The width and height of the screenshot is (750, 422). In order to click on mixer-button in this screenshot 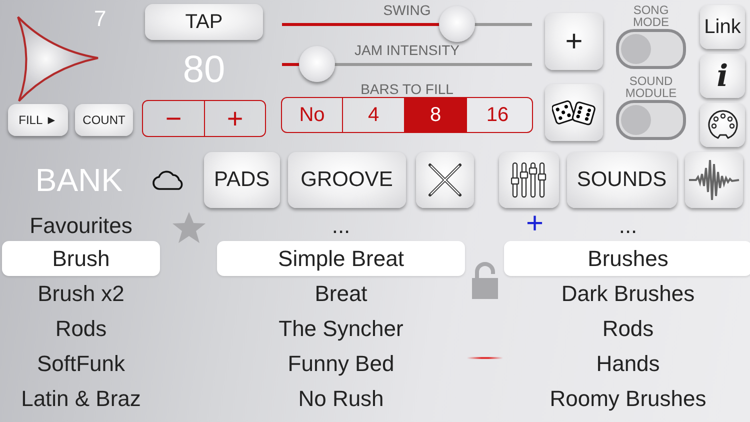, I will do `click(528, 180)`.